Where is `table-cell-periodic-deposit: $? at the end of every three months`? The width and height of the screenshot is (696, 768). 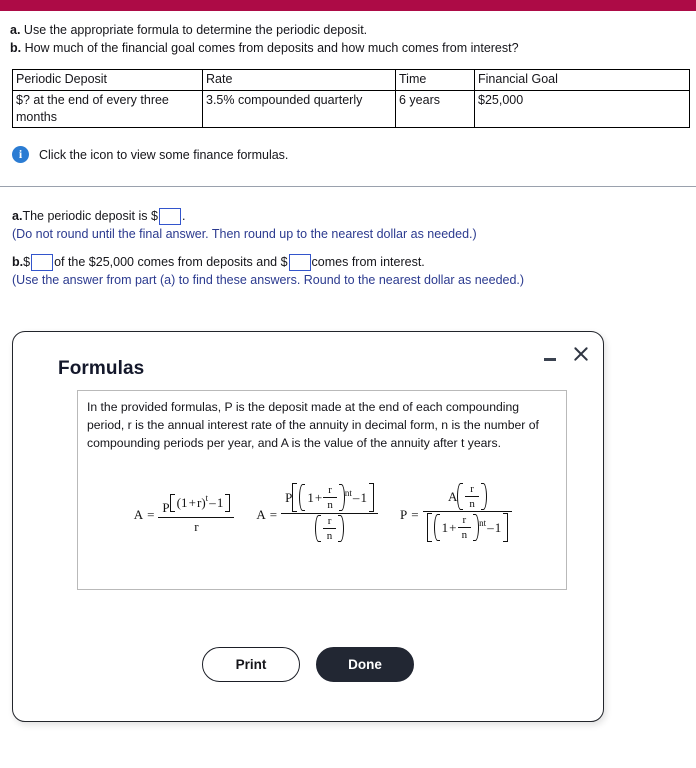
table-cell-periodic-deposit: $? at the end of every three months is located at coordinates (107, 108).